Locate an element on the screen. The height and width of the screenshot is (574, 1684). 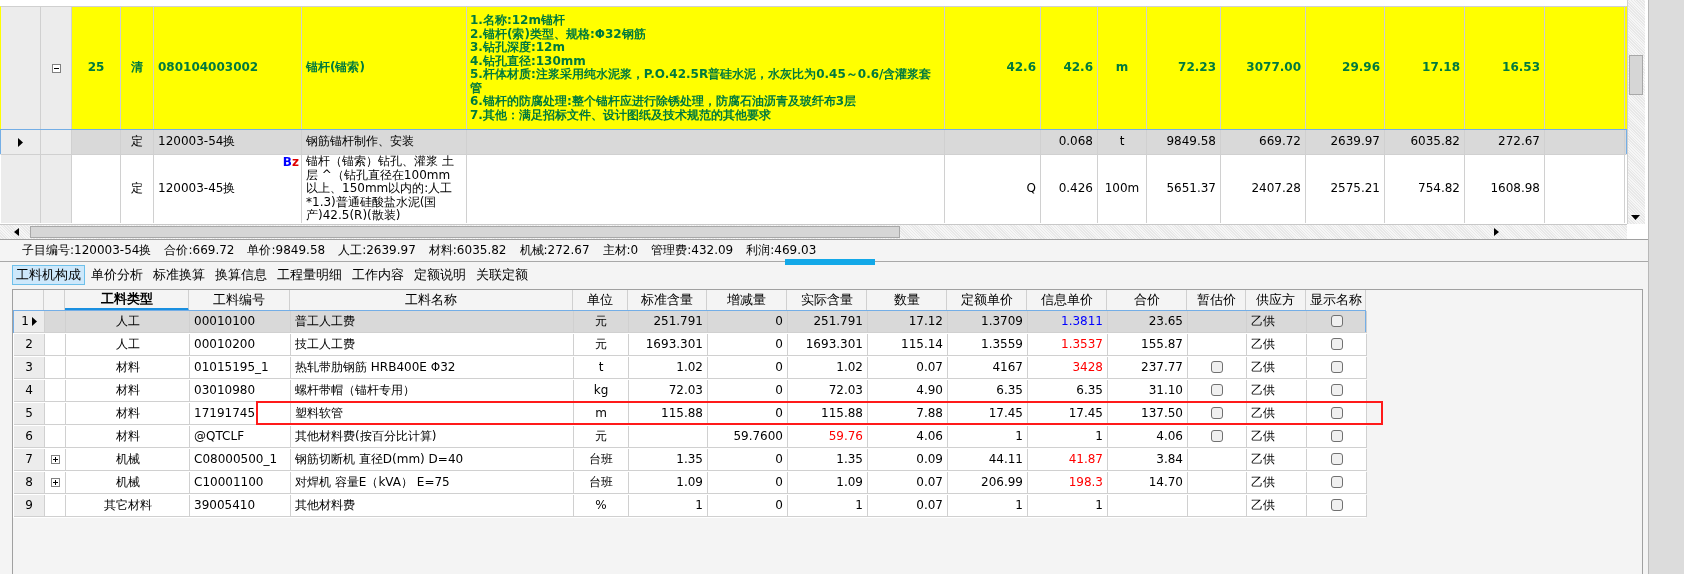
table-cell: 237.77 is located at coordinates (1148, 367).